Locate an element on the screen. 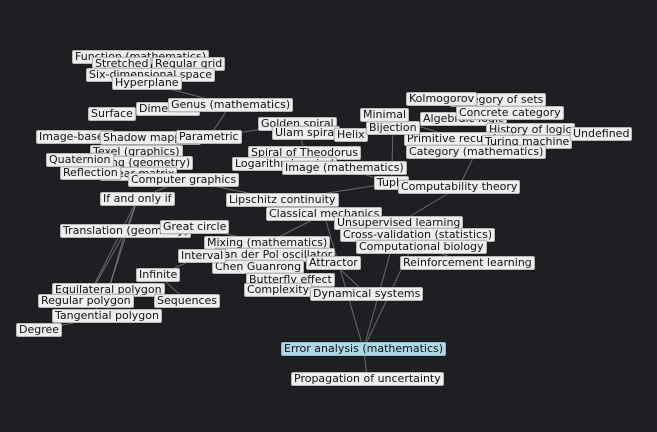 This screenshot has height=432, width=657. graph-node: Category (mathematics) is located at coordinates (476, 152).